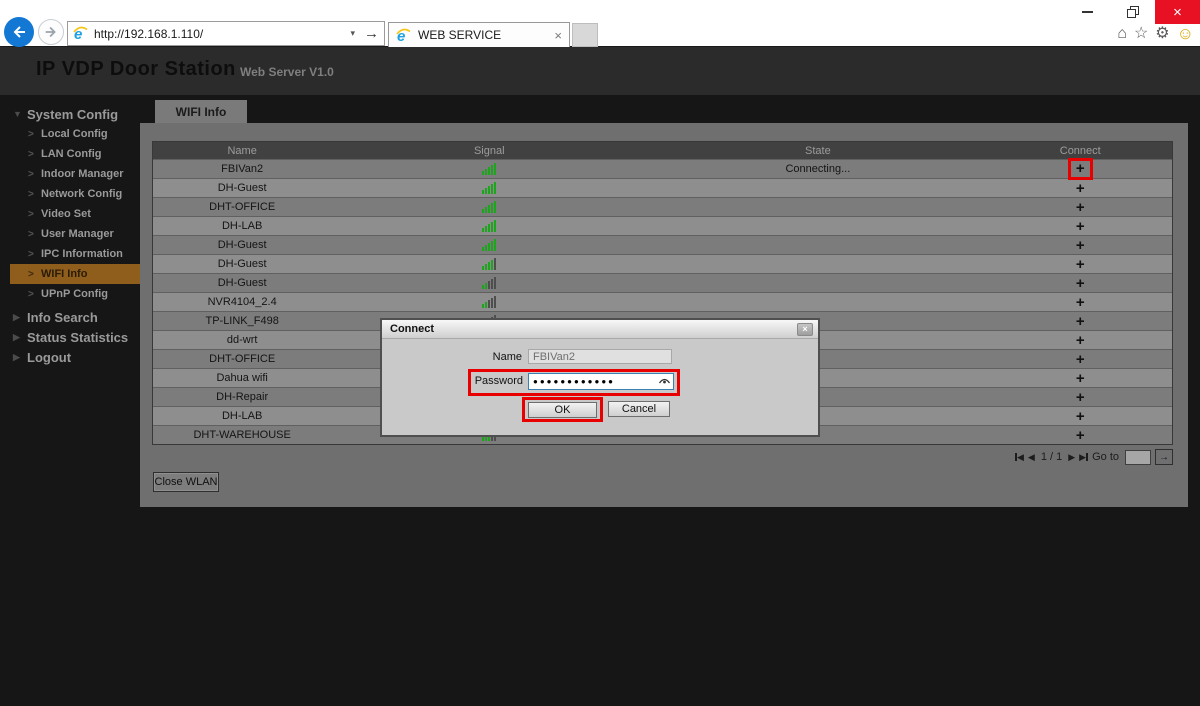 The height and width of the screenshot is (706, 1200). Describe the element at coordinates (242, 226) in the screenshot. I see `wifi-name: DH-LAB` at that location.